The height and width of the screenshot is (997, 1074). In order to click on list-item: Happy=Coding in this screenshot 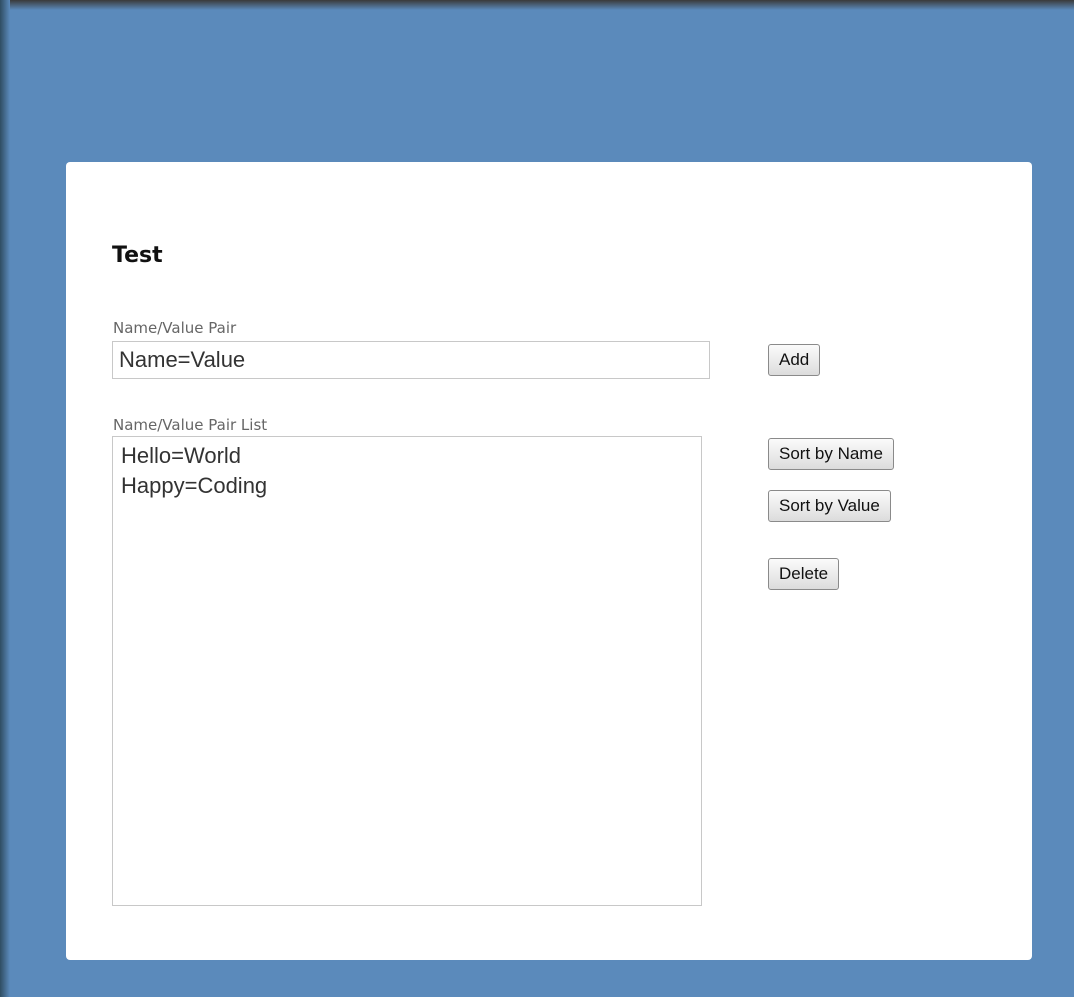, I will do `click(407, 486)`.